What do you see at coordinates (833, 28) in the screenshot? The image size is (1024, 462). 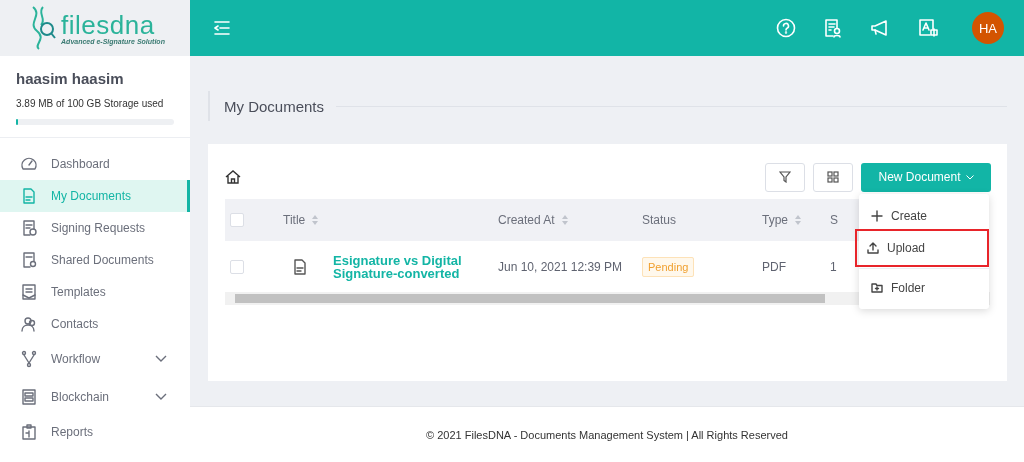 I see `certificate-icon` at bounding box center [833, 28].